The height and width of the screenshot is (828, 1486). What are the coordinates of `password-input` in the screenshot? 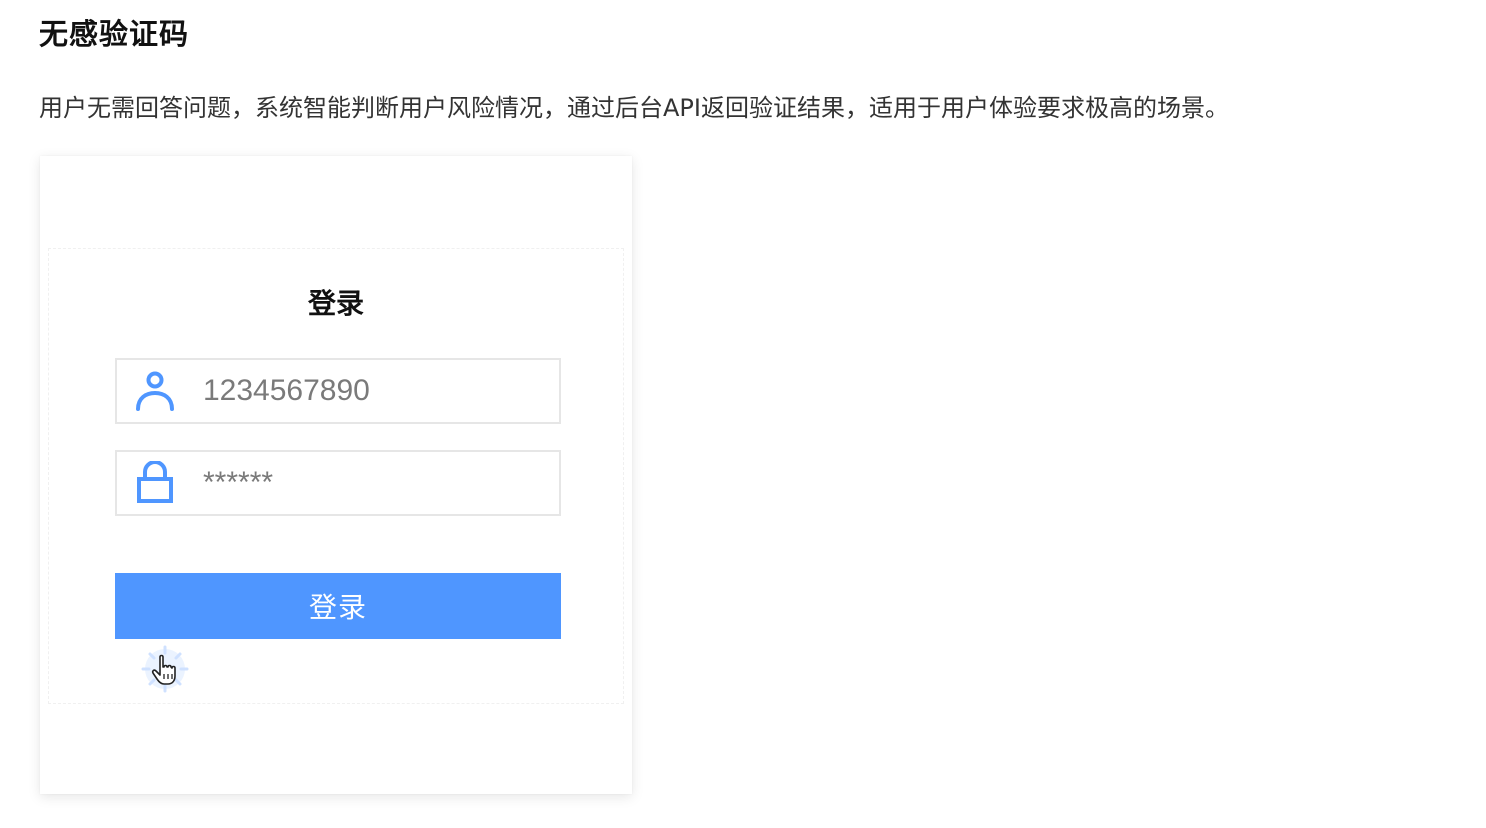 It's located at (368, 483).